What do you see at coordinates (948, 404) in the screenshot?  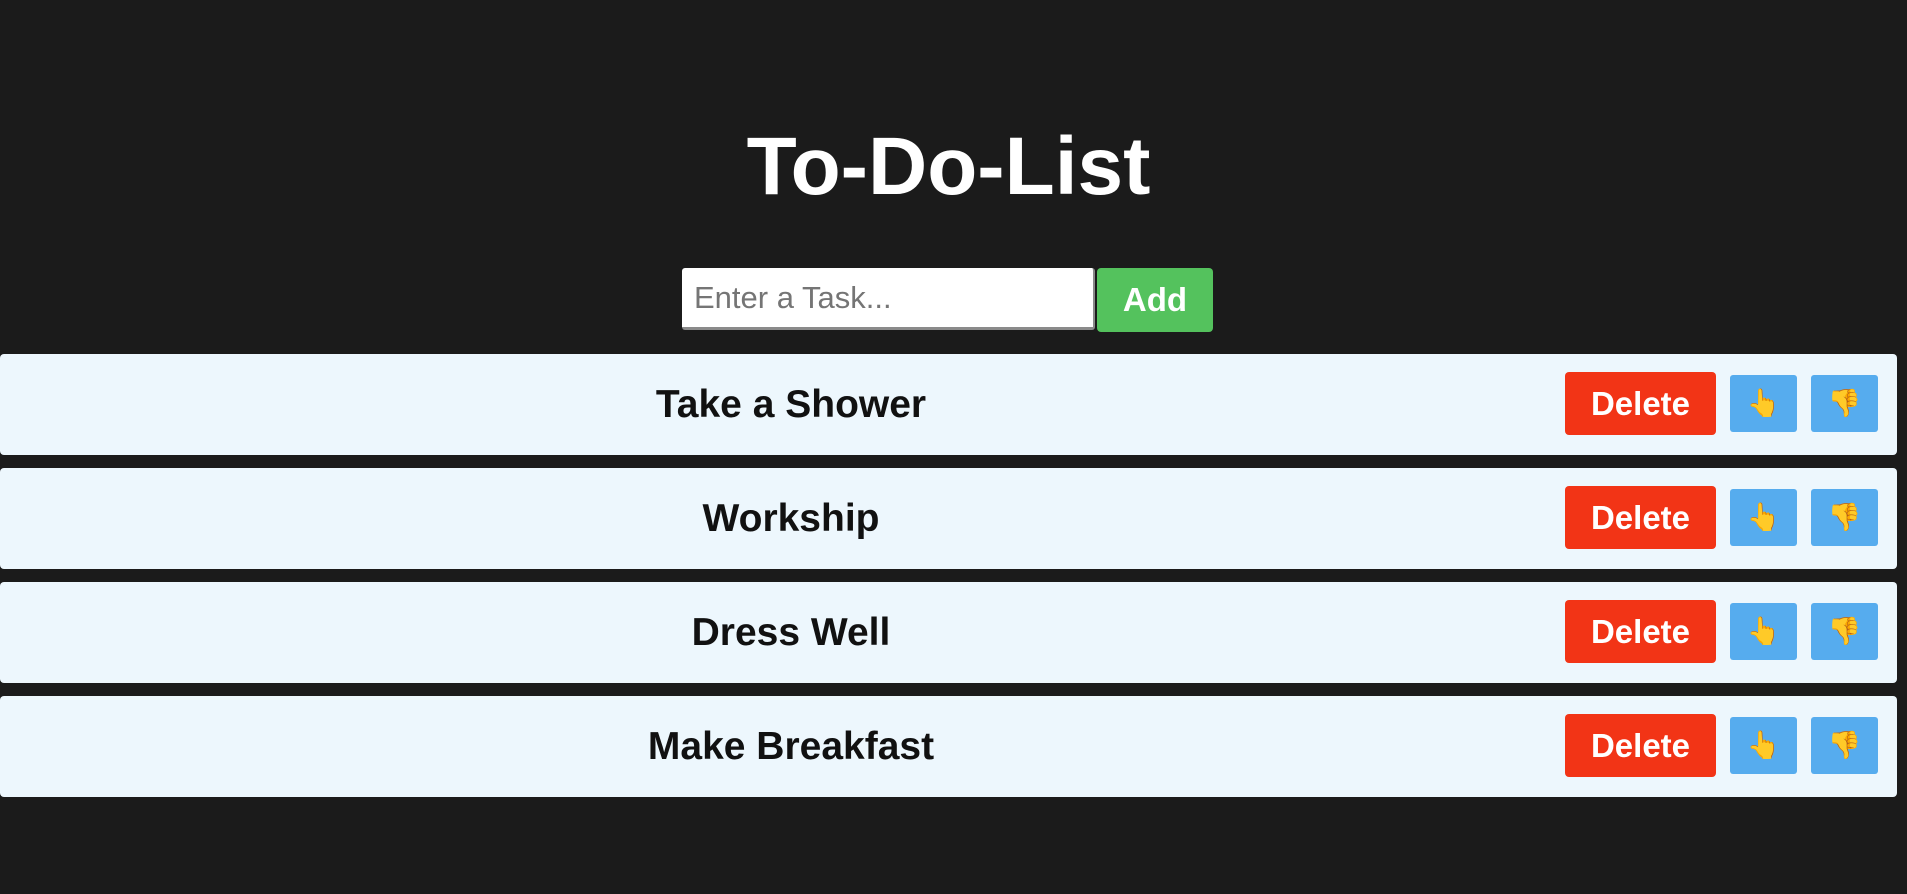 I see `task-row: Take a Shower Delete 👆 👎` at bounding box center [948, 404].